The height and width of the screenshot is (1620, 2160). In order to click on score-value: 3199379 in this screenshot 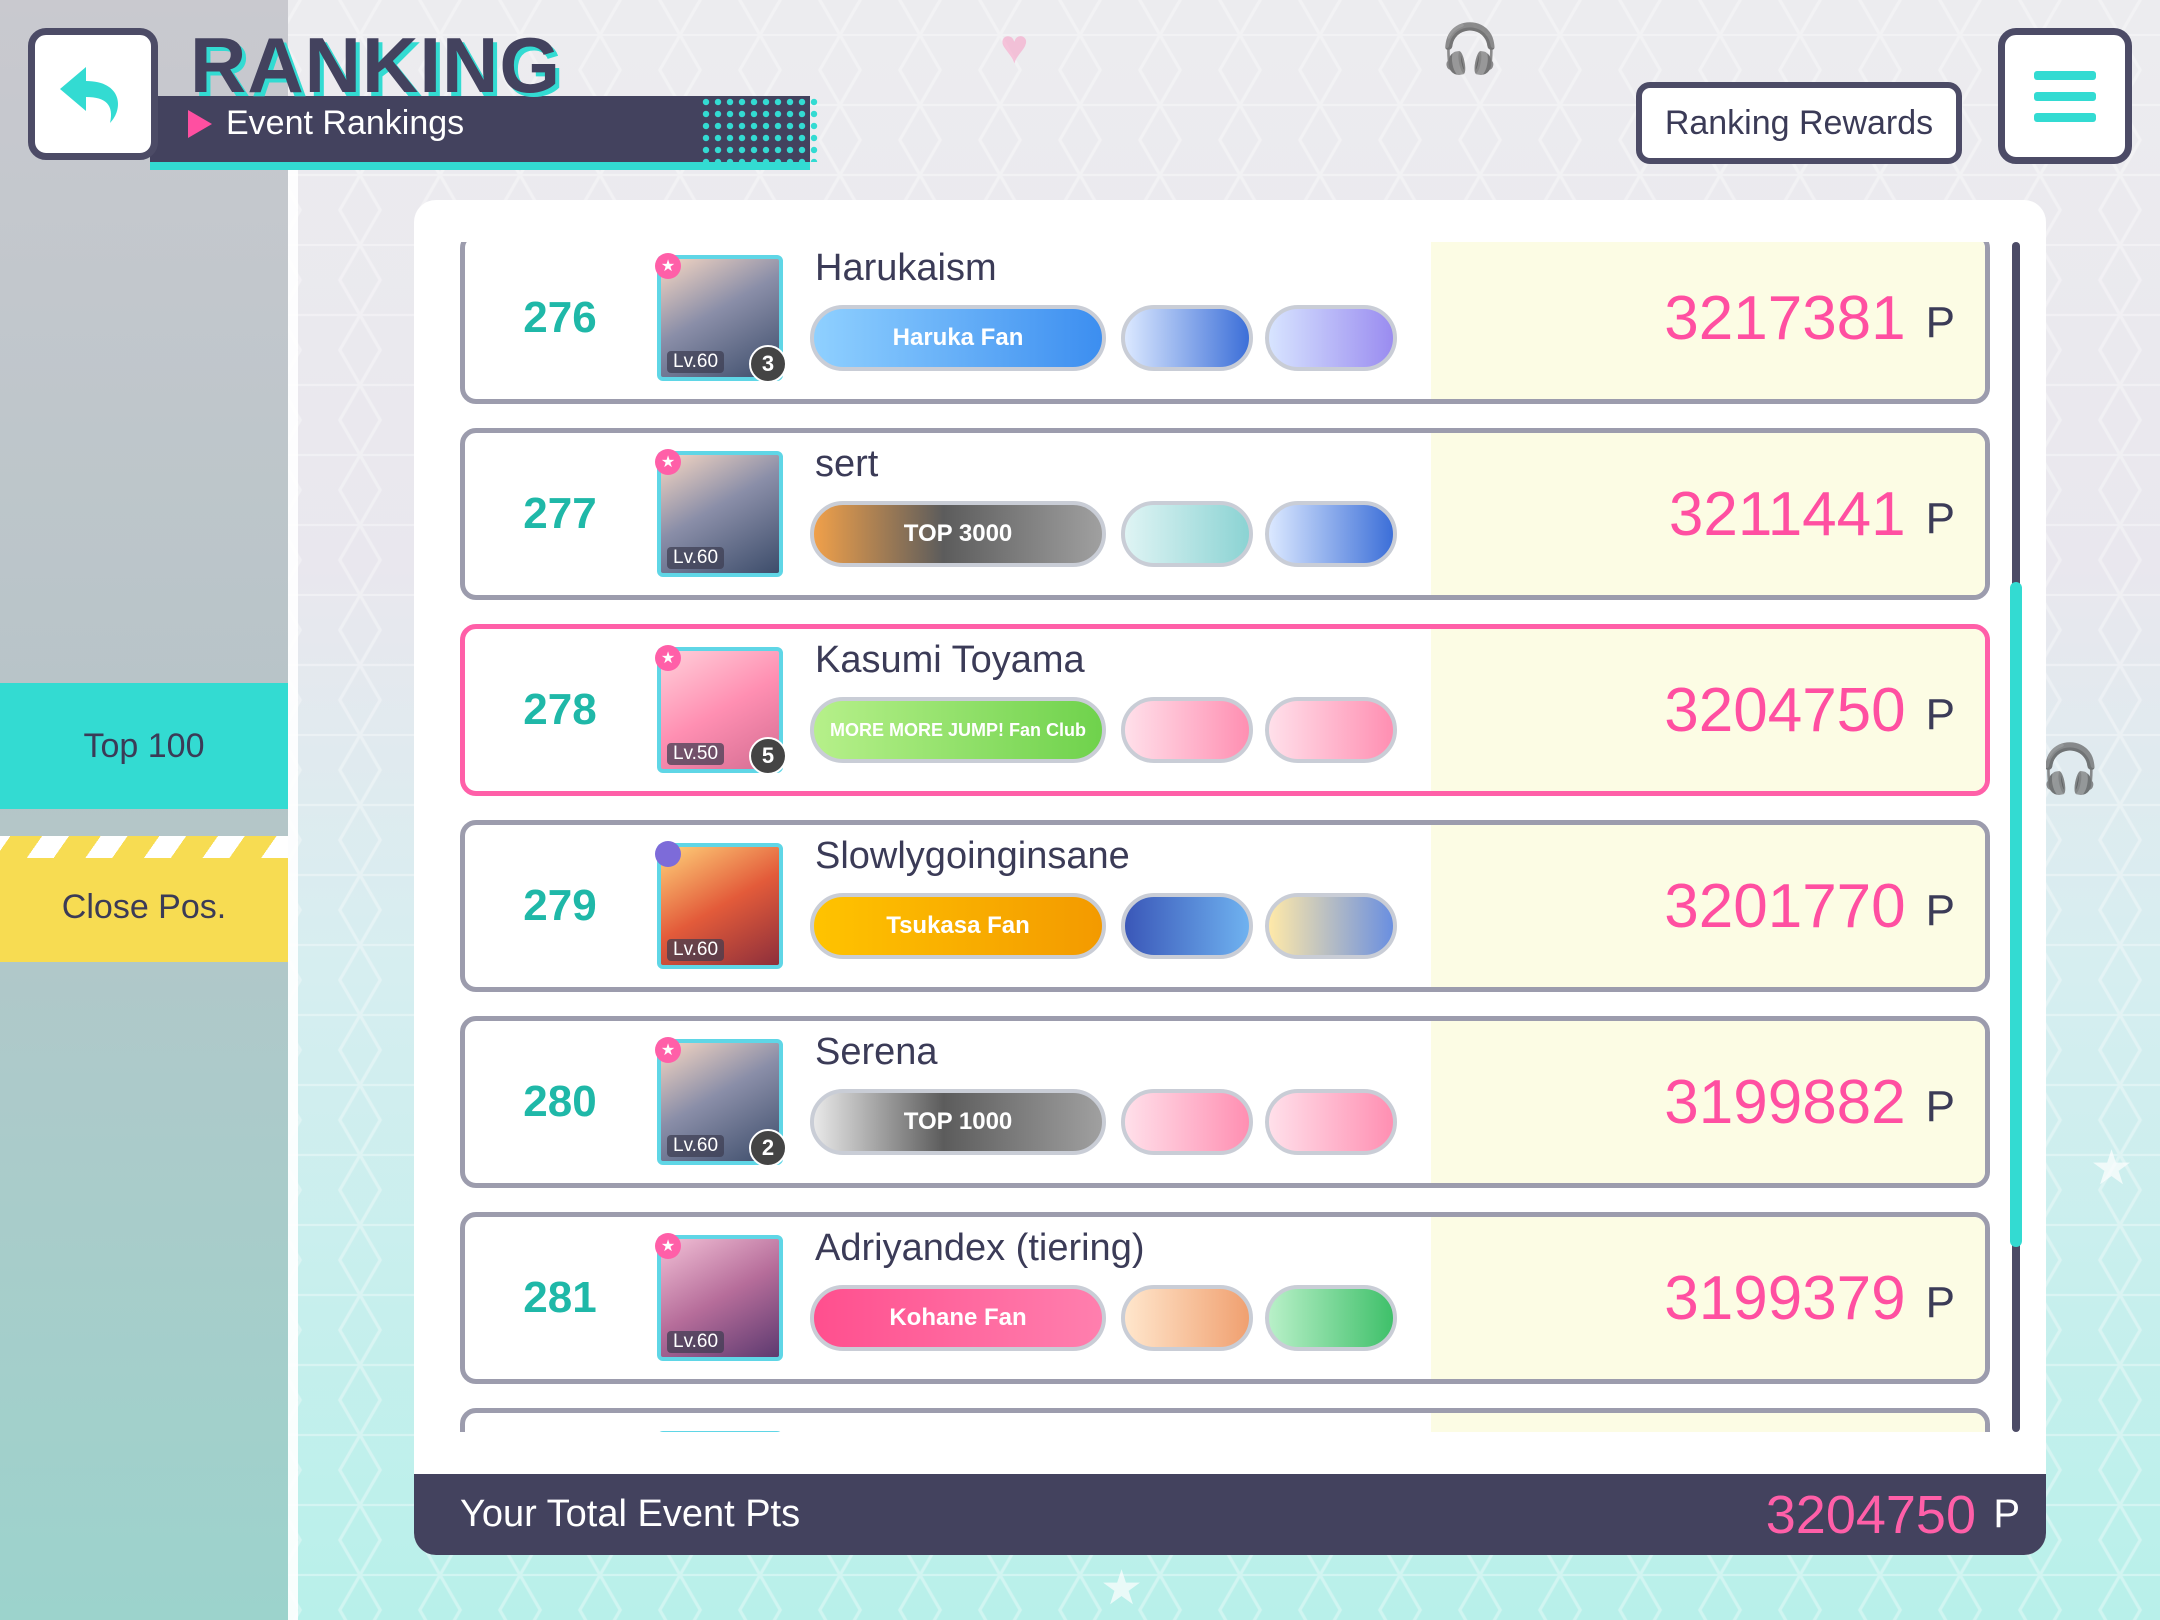, I will do `click(1785, 1298)`.